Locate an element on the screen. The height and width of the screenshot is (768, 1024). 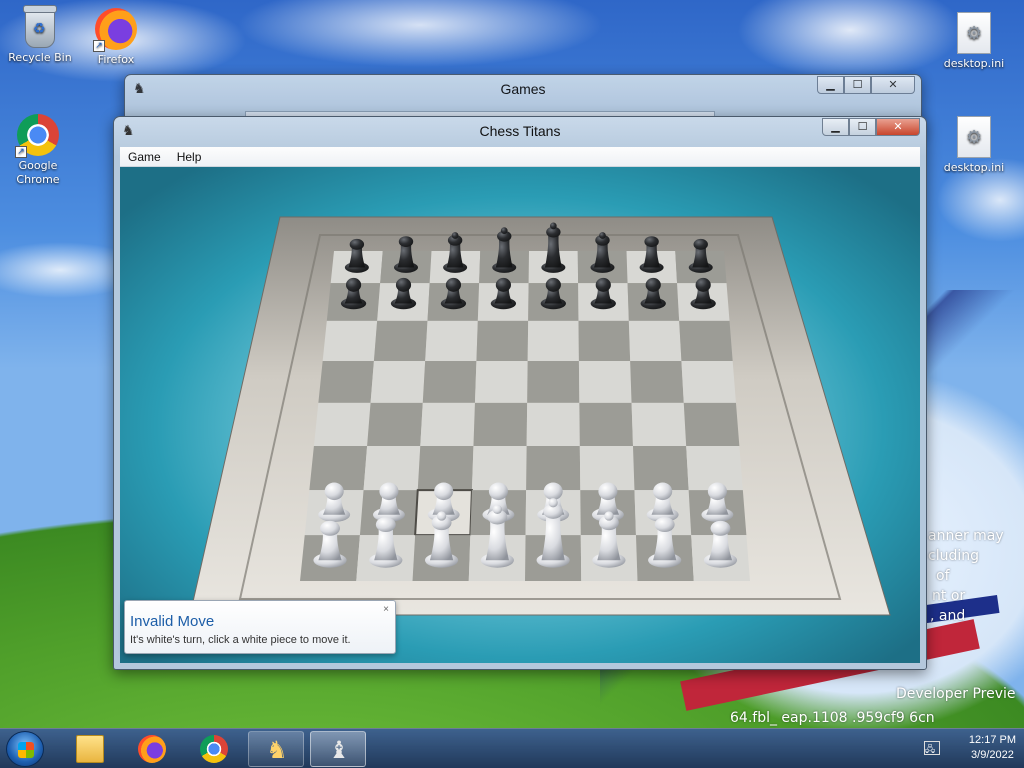
desktop-icon-label: Recycle Bin is located at coordinates (40, 57).